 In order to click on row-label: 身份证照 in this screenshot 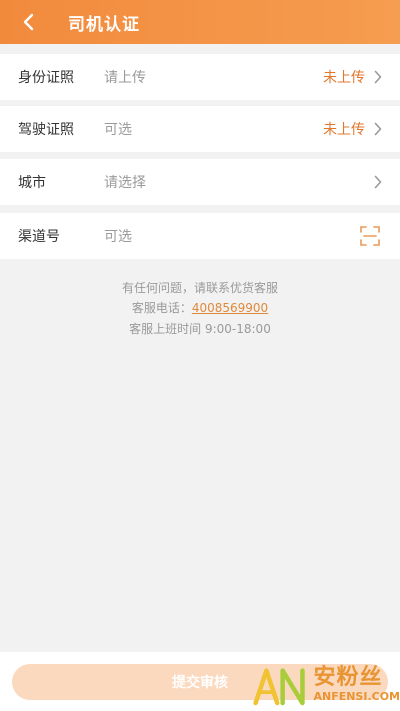, I will do `click(46, 78)`.